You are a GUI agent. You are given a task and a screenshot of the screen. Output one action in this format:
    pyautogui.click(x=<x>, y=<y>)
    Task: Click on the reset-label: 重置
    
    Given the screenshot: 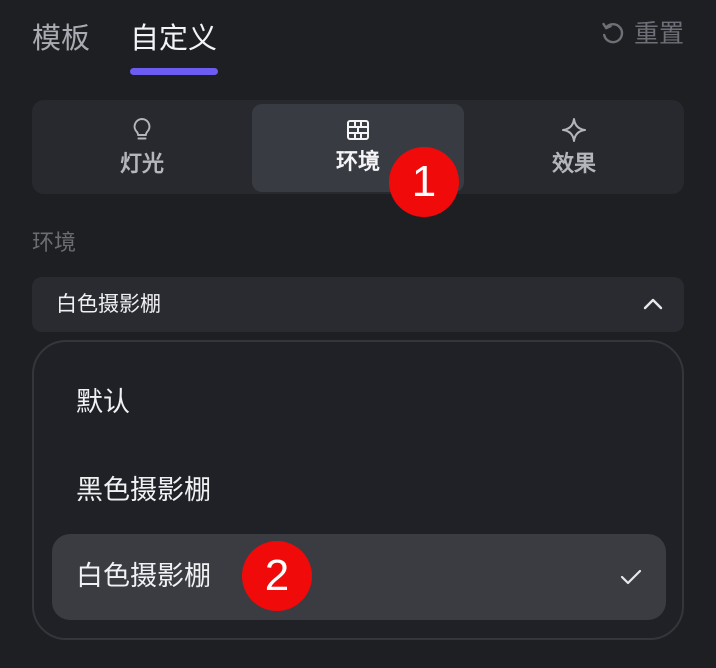 What is the action you would take?
    pyautogui.click(x=658, y=33)
    